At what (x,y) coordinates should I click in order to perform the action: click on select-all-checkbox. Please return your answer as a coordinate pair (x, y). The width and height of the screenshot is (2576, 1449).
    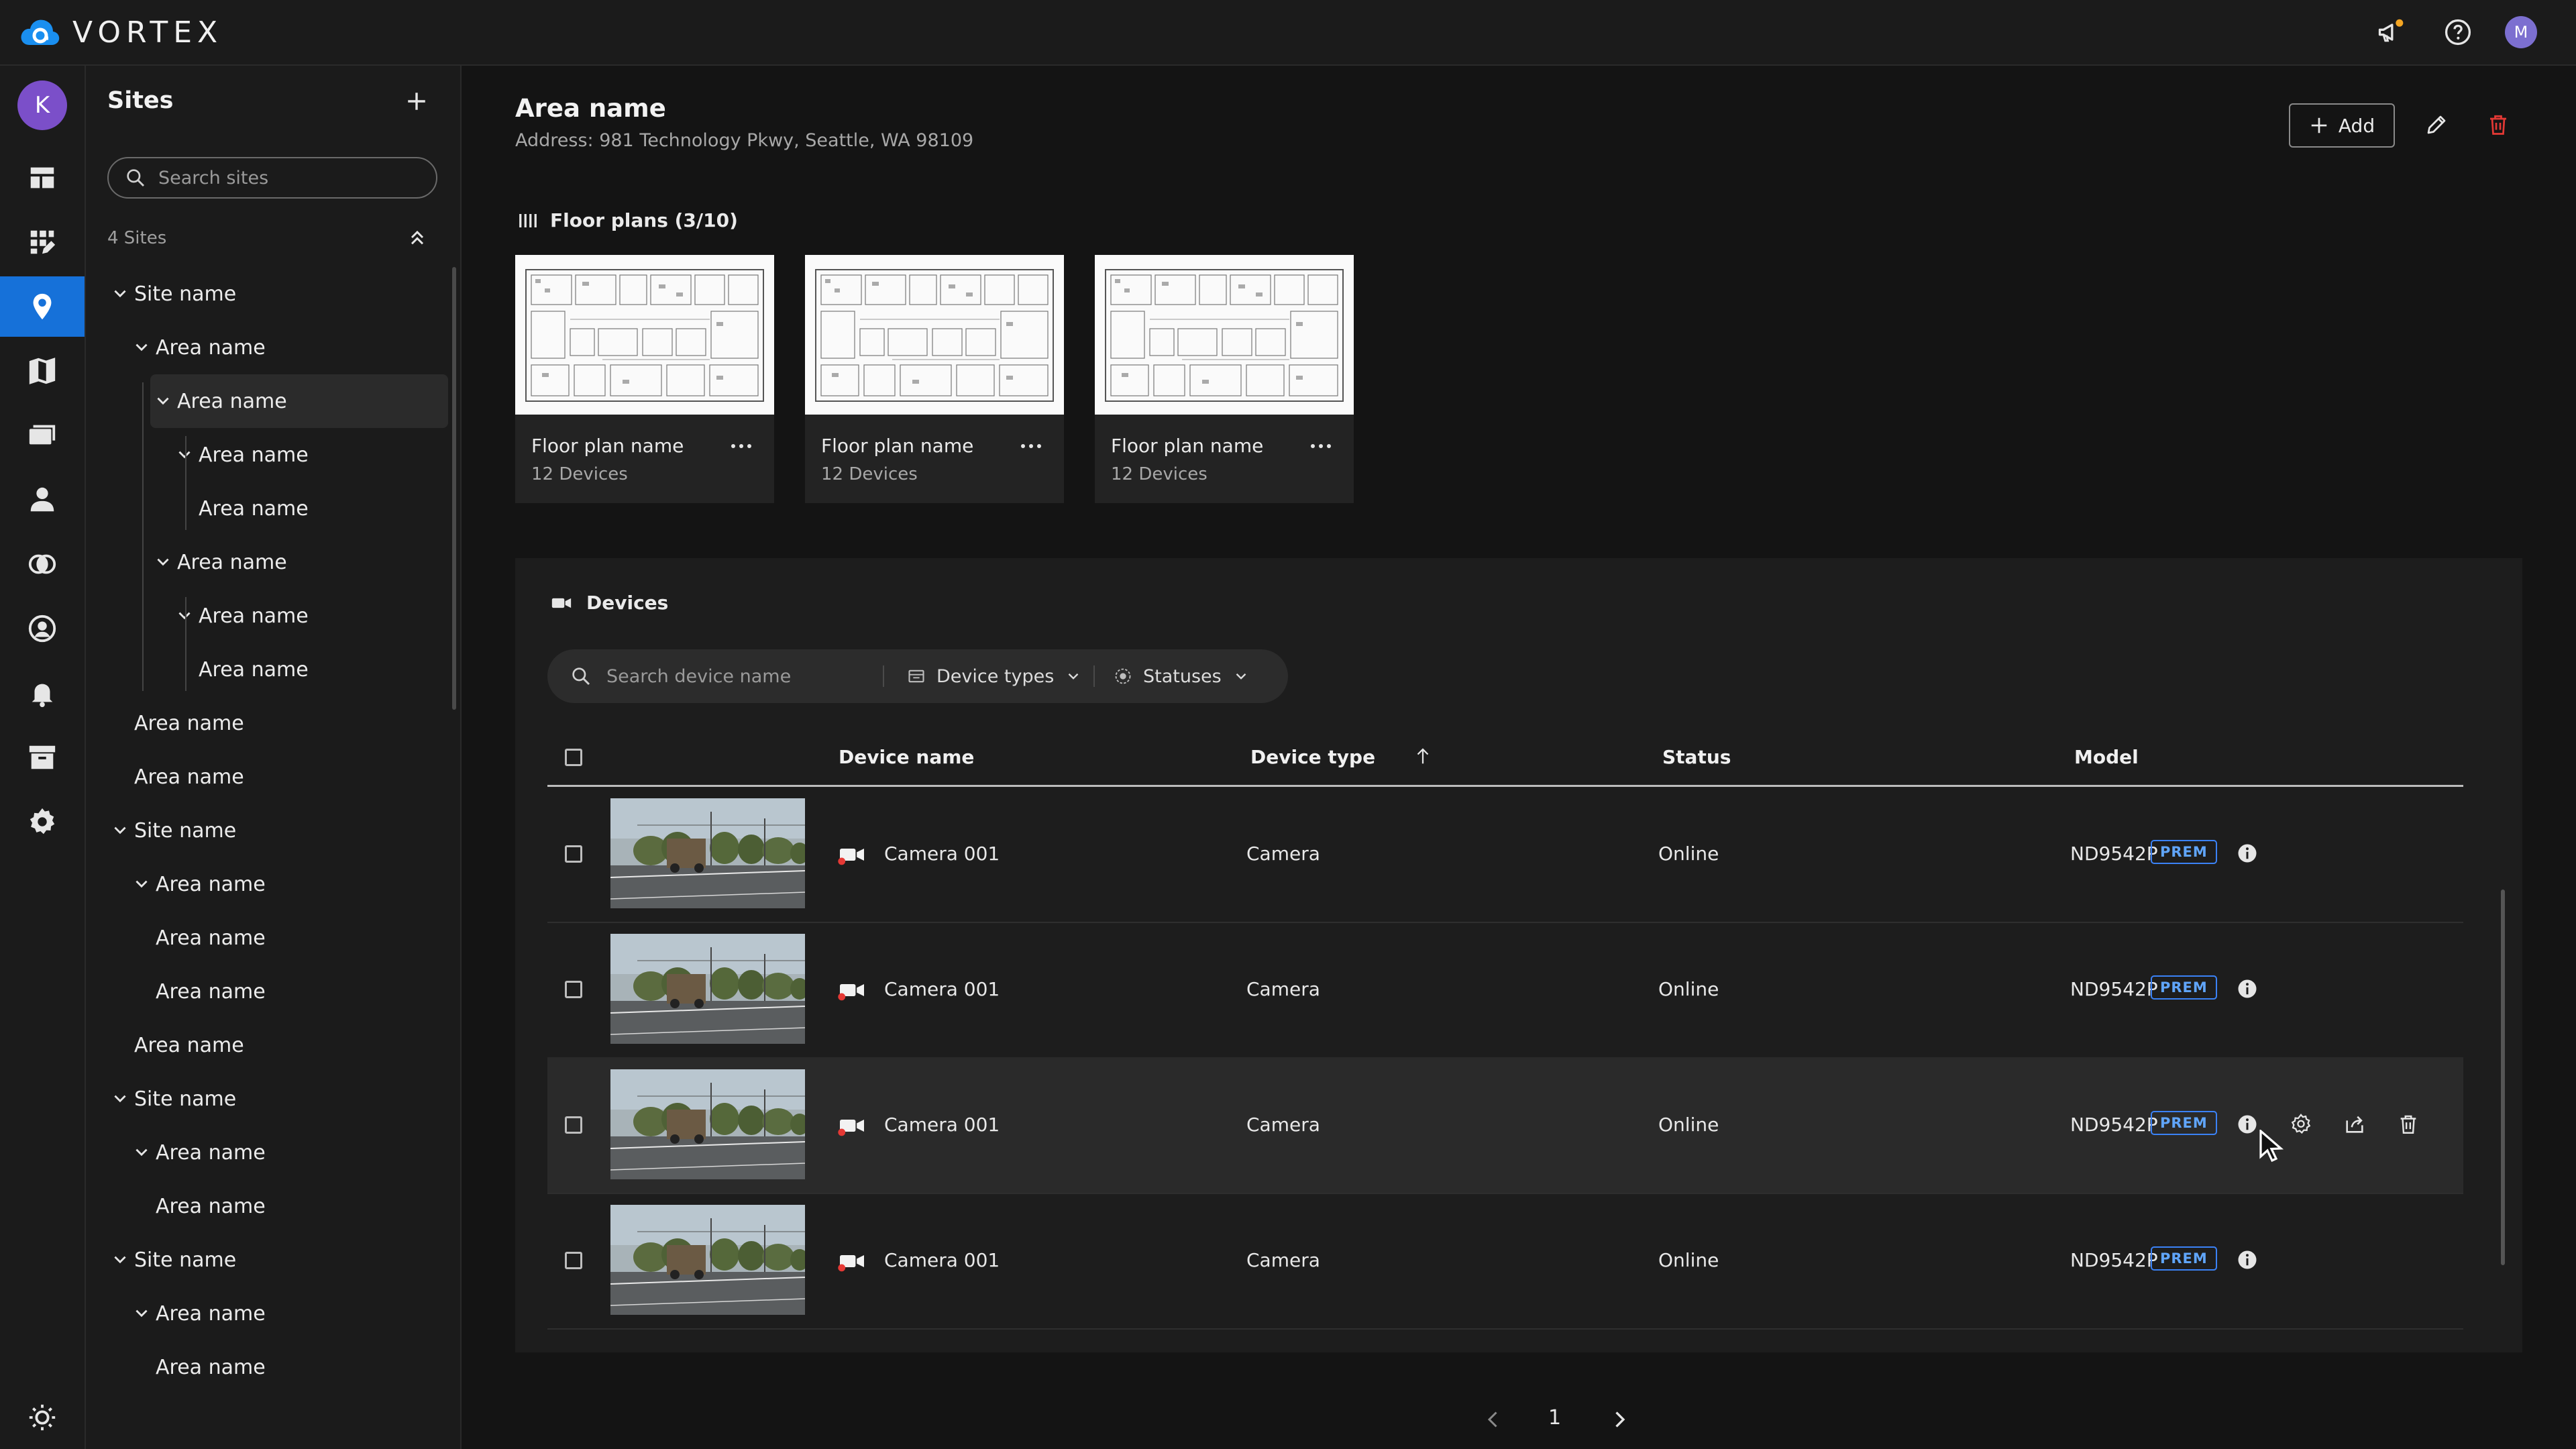
    Looking at the image, I should click on (573, 757).